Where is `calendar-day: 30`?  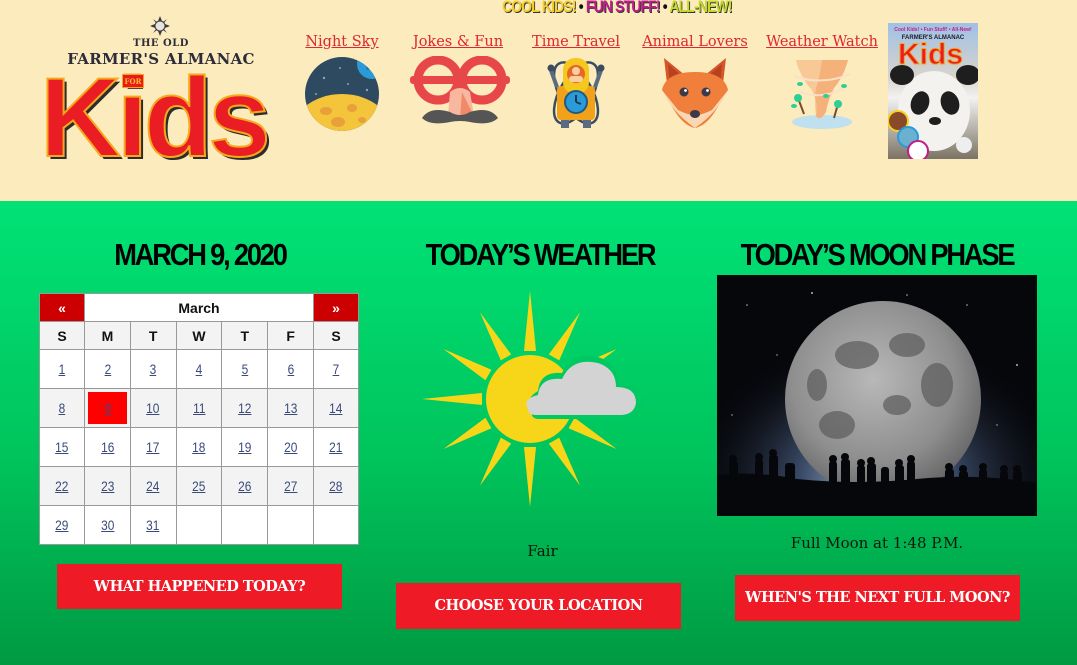 calendar-day: 30 is located at coordinates (107, 525).